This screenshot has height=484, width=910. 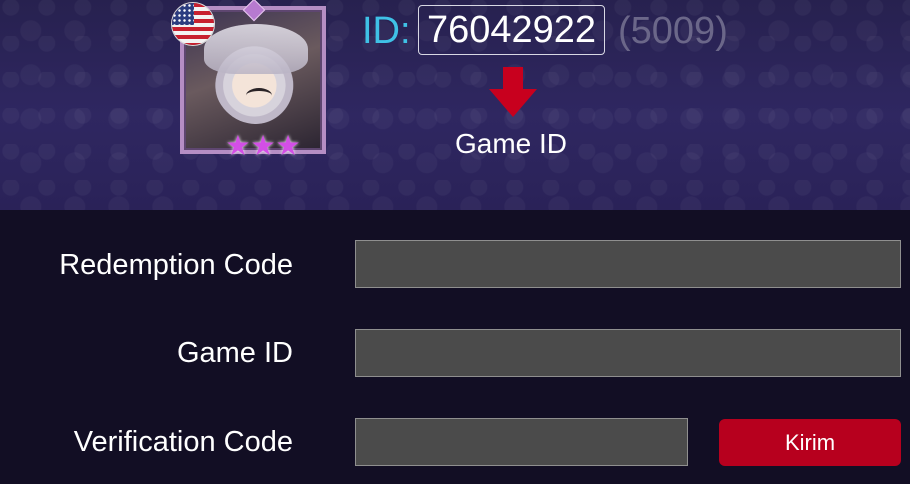 I want to click on game-id-label: Game ID, so click(x=234, y=353).